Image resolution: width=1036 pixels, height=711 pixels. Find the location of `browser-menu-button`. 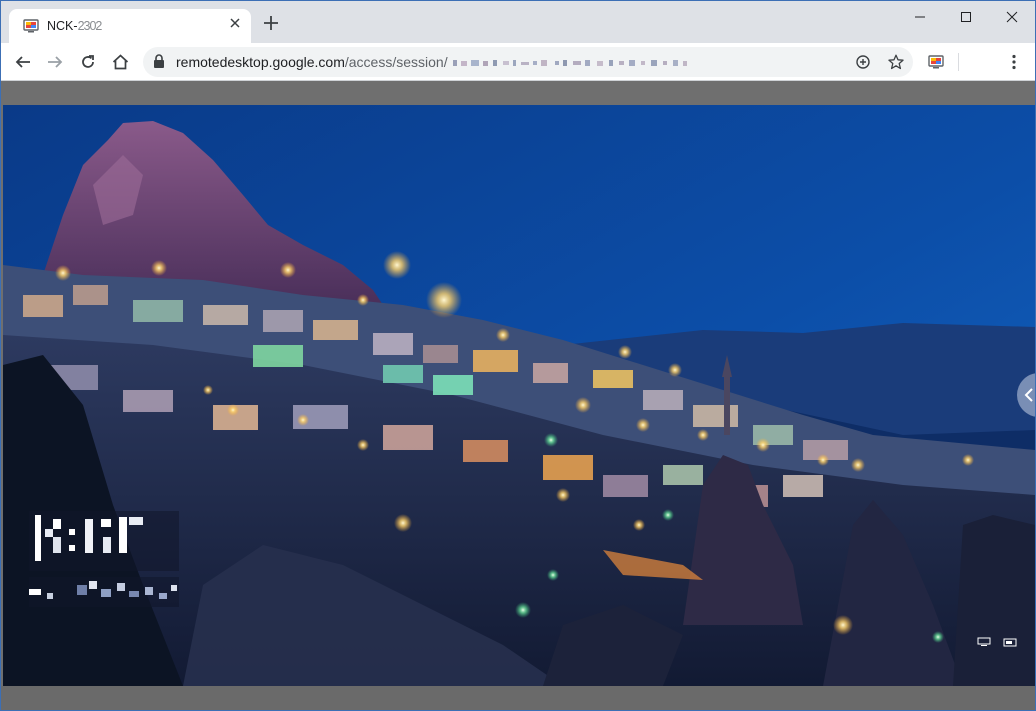

browser-menu-button is located at coordinates (1014, 62).